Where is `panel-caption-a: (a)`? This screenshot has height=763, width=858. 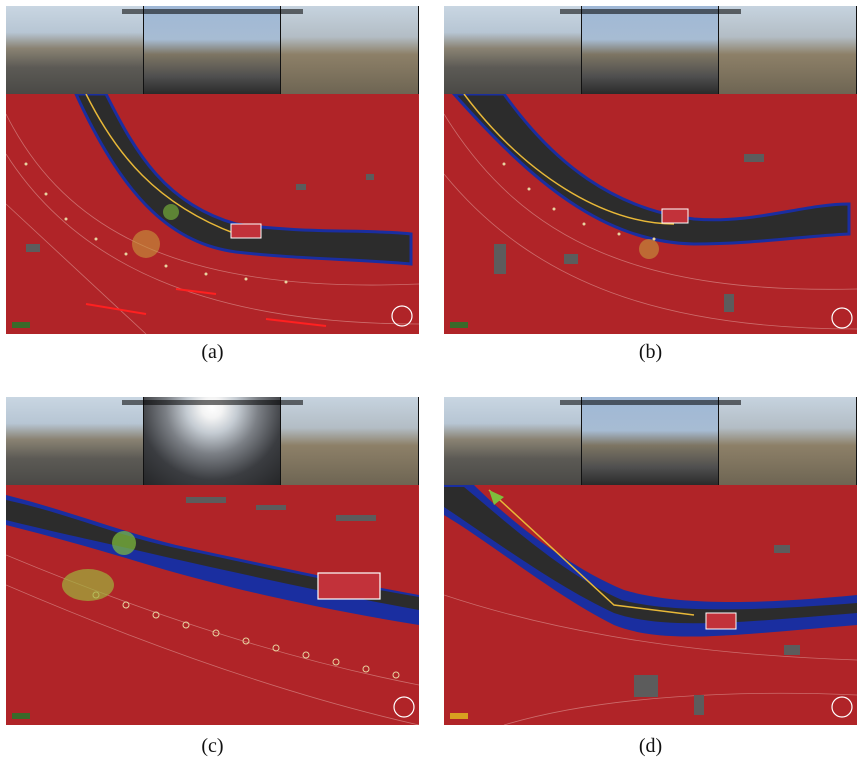 panel-caption-a: (a) is located at coordinates (212, 352).